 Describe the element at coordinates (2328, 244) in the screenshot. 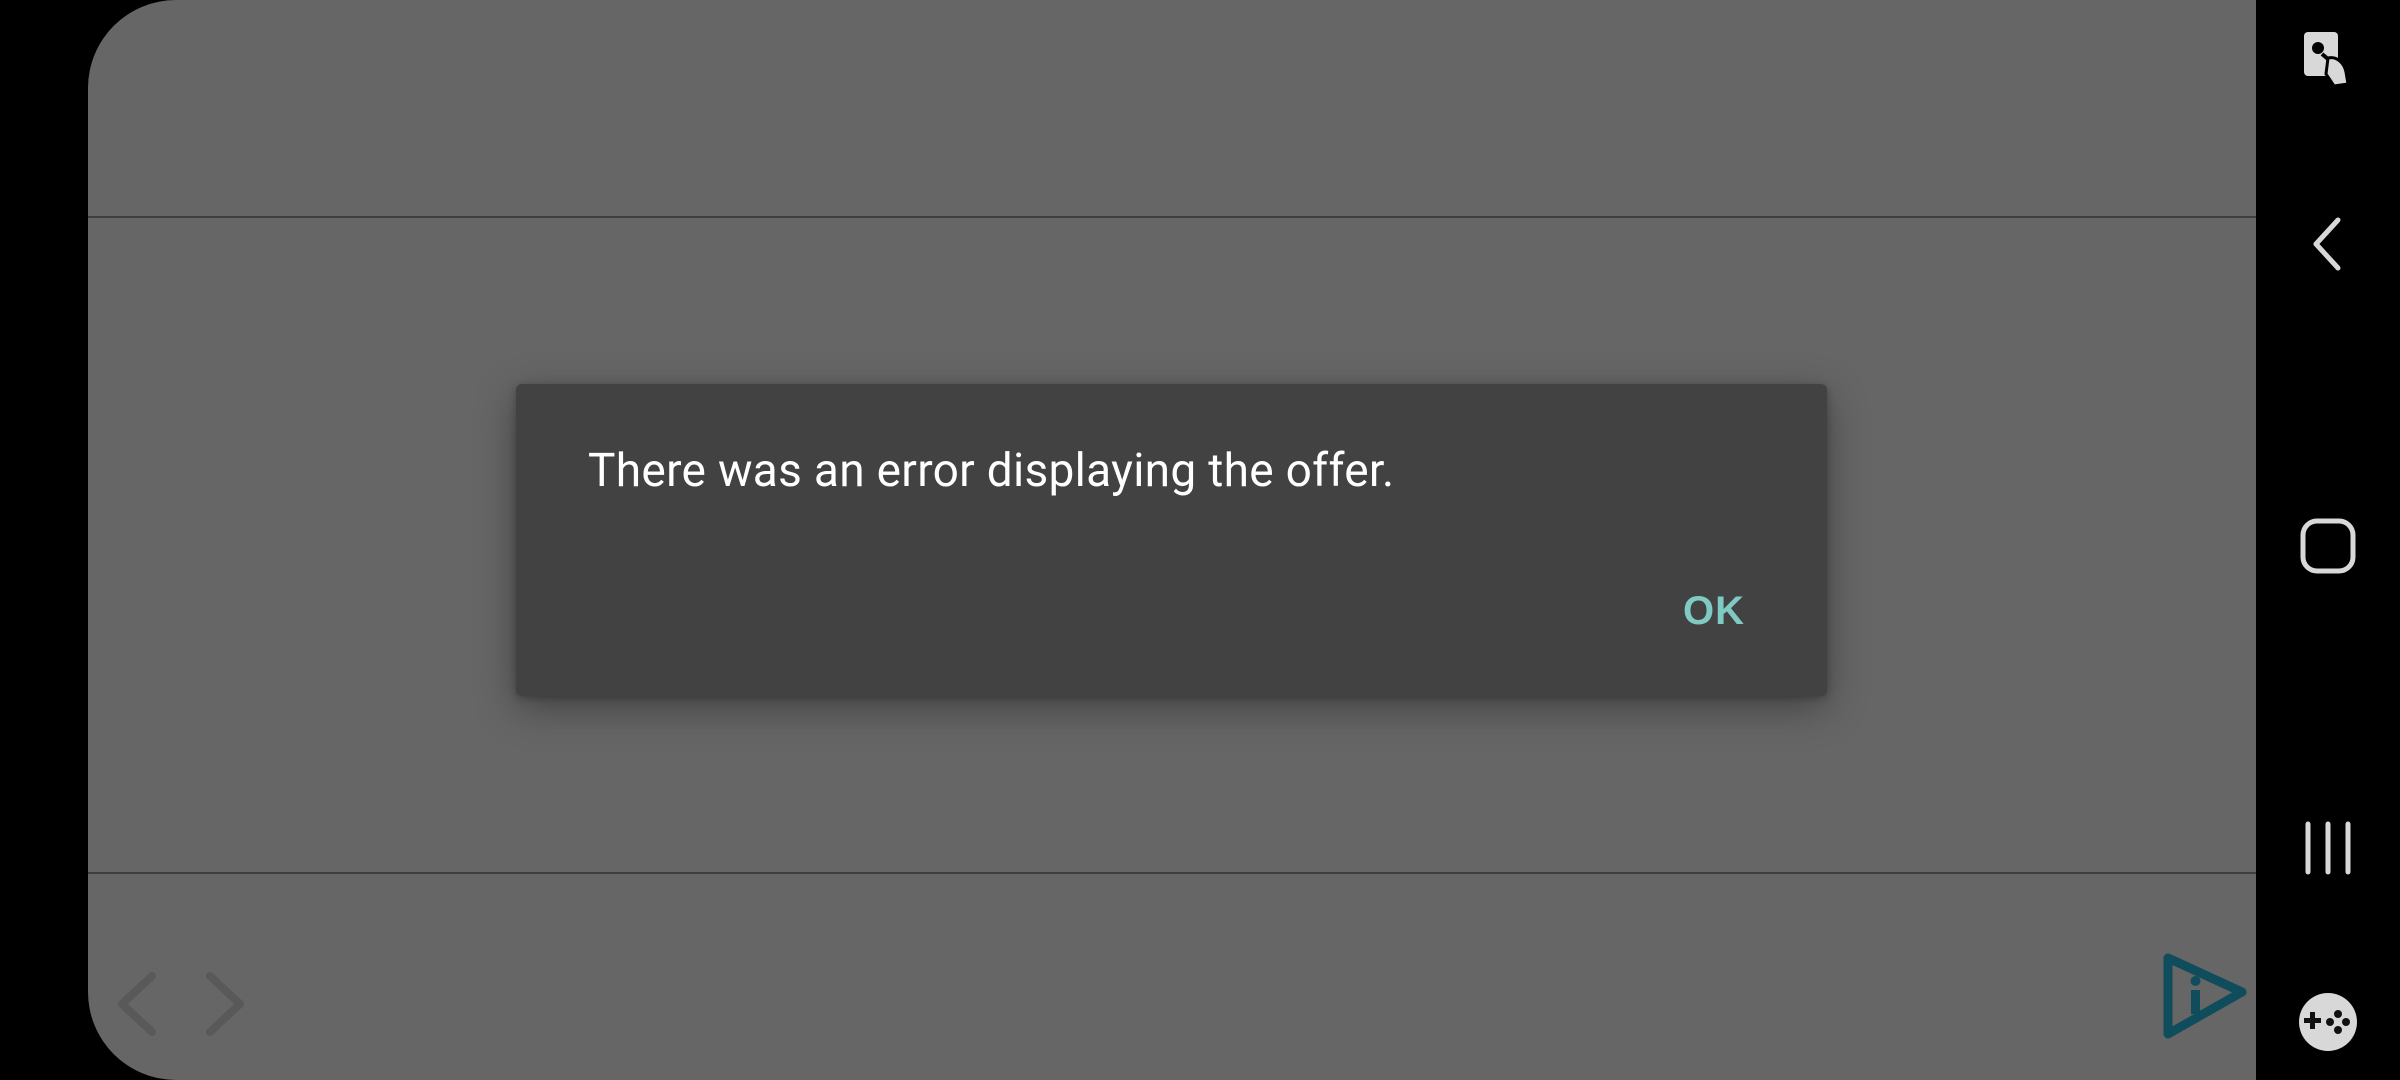

I see `back-icon` at that location.